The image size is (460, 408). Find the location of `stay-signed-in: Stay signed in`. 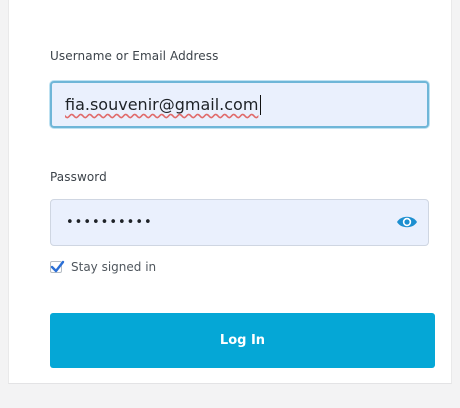

stay-signed-in: Stay signed in is located at coordinates (103, 267).